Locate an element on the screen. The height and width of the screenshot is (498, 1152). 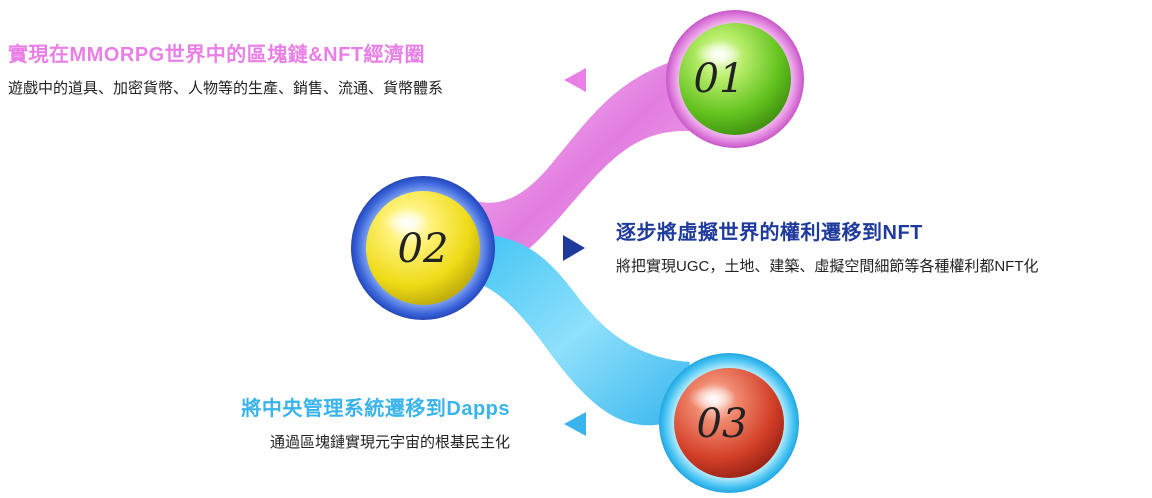
step-3-pointer-icon is located at coordinates (575, 424).